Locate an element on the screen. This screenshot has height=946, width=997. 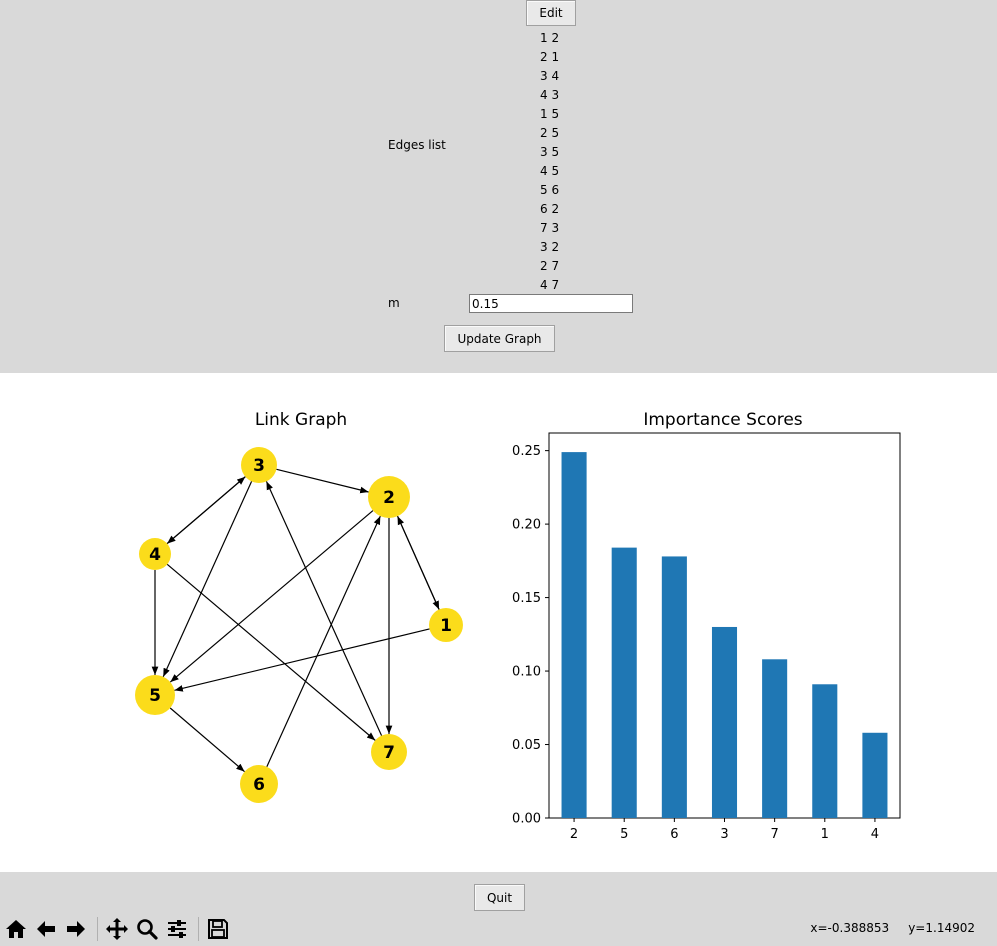
edge-item: 3 4 is located at coordinates (550, 76).